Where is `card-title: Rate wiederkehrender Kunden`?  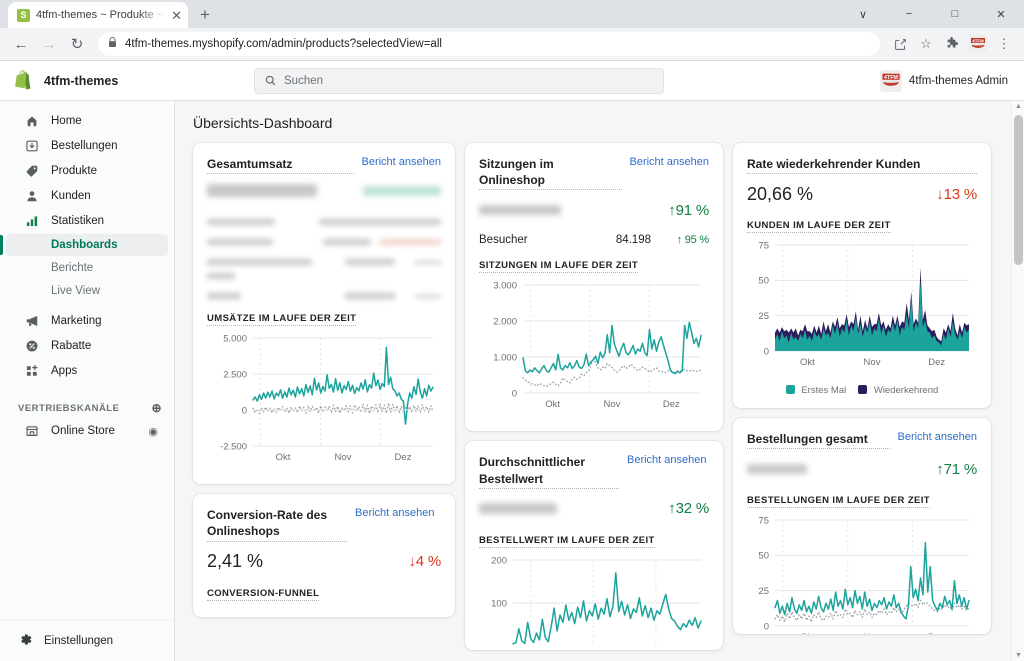 card-title: Rate wiederkehrender Kunden is located at coordinates (862, 165).